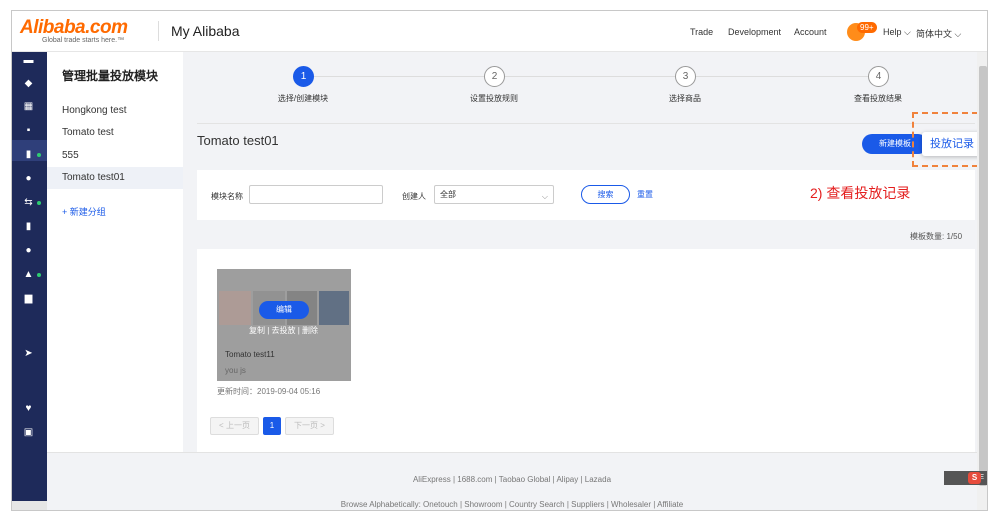 The width and height of the screenshot is (997, 521). I want to click on sidebar-item-tomato-test: Tomato test, so click(115, 133).